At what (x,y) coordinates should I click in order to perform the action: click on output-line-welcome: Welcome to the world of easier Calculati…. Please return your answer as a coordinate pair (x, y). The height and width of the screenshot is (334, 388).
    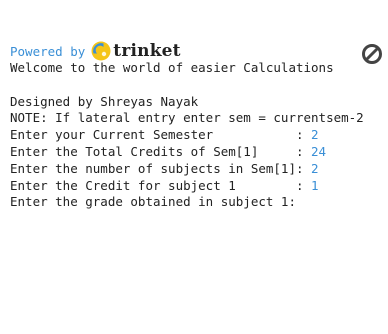
    Looking at the image, I should click on (172, 67).